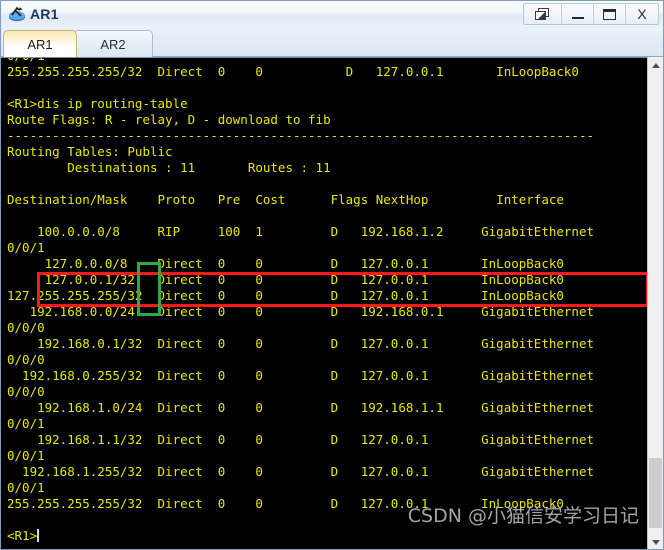 The height and width of the screenshot is (550, 664). I want to click on tab-ar2: AR2, so click(113, 43).